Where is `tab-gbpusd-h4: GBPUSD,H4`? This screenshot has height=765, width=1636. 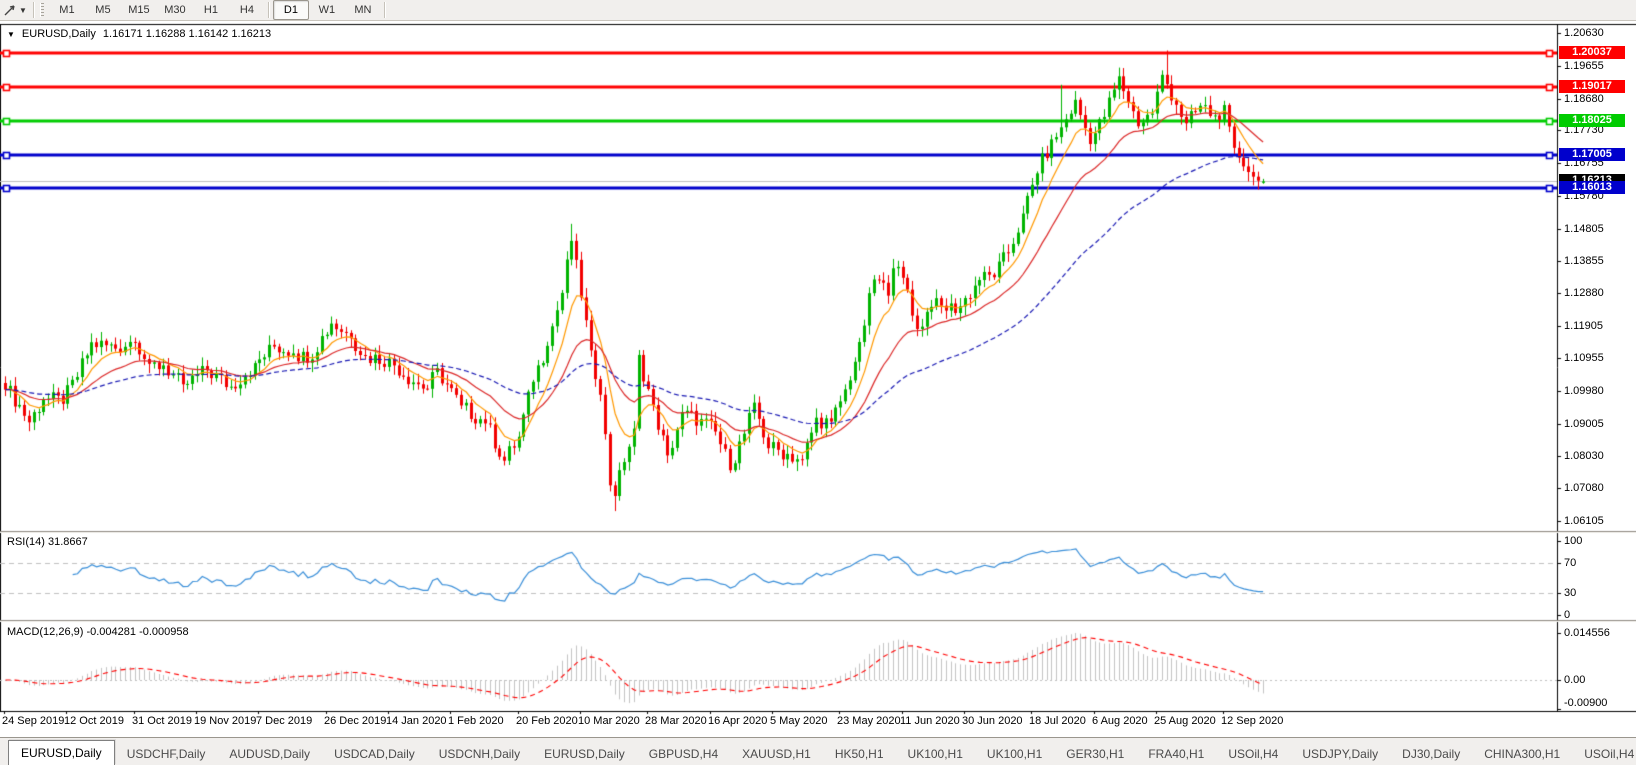
tab-gbpusd-h4: GBPUSD,H4 is located at coordinates (683, 754).